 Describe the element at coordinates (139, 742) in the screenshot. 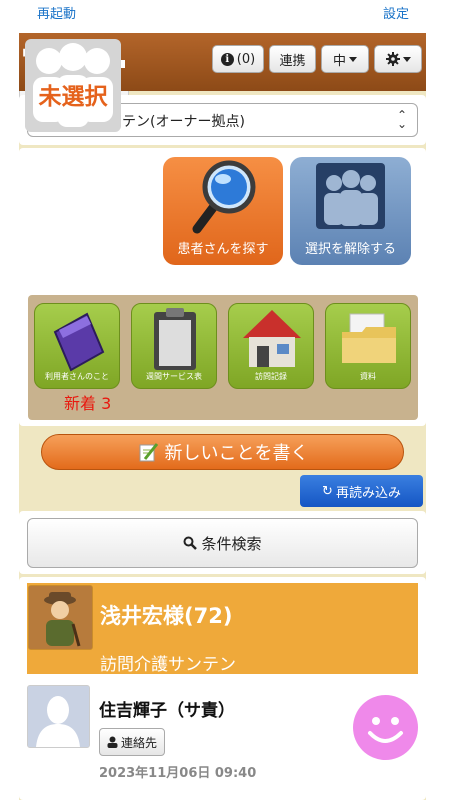

I see `contact-label: 連絡先` at that location.